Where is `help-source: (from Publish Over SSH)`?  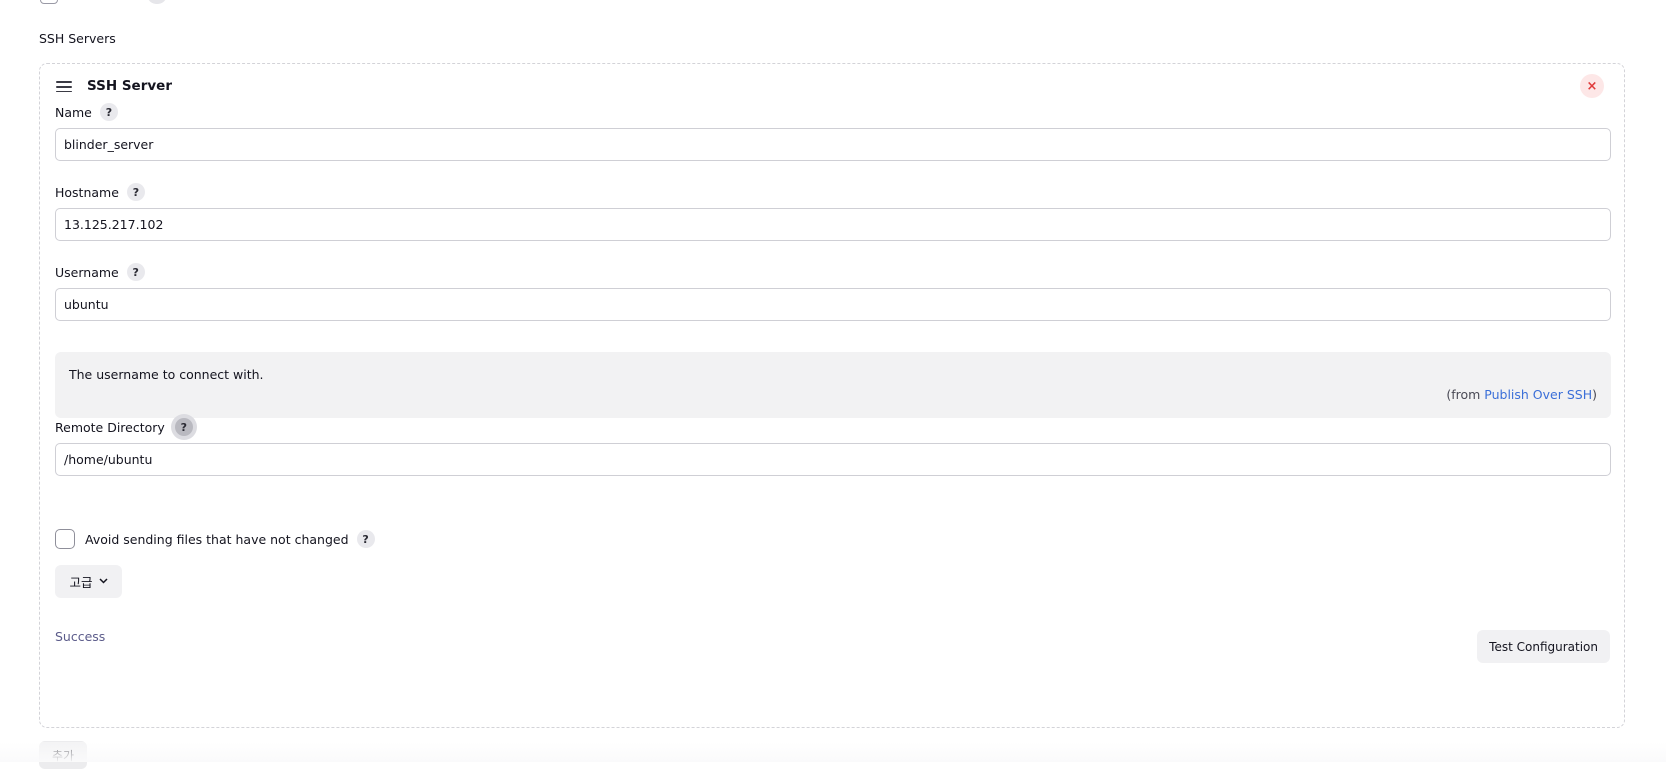 help-source: (from Publish Over SSH) is located at coordinates (1521, 394).